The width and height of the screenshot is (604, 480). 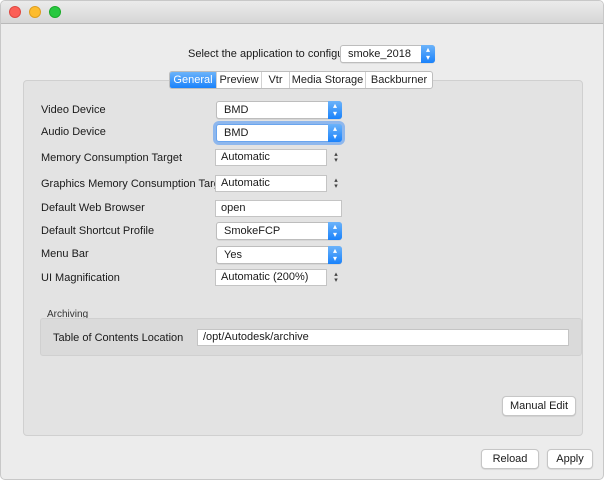 I want to click on shortcut-profile-label: Default Shortcut Profile, so click(x=98, y=231).